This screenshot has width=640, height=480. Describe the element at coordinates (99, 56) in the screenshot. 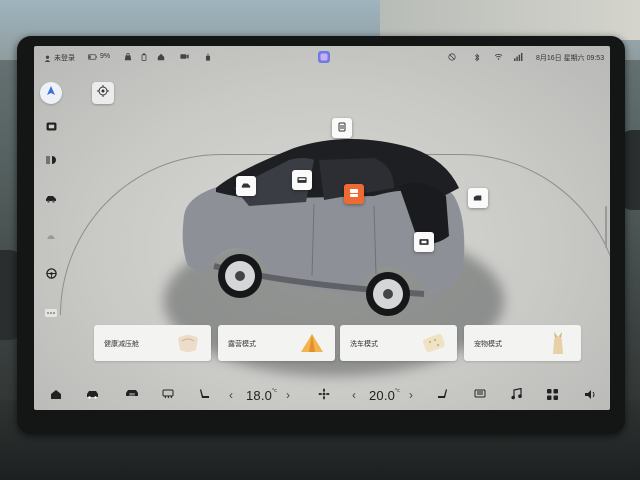

I see `battery-status: 9%` at that location.